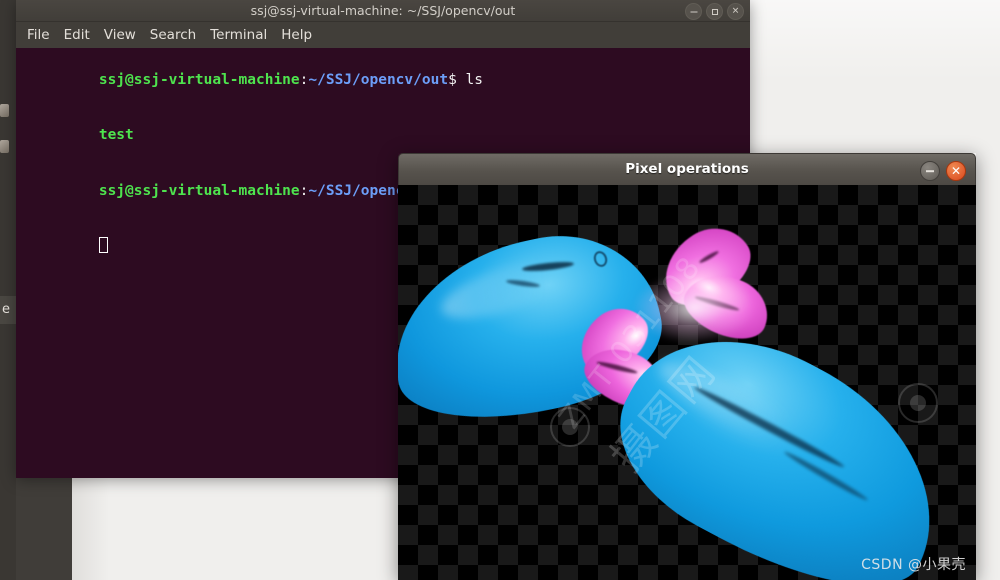 The height and width of the screenshot is (580, 1000). I want to click on ubuntu-launcher, so click(8, 290).